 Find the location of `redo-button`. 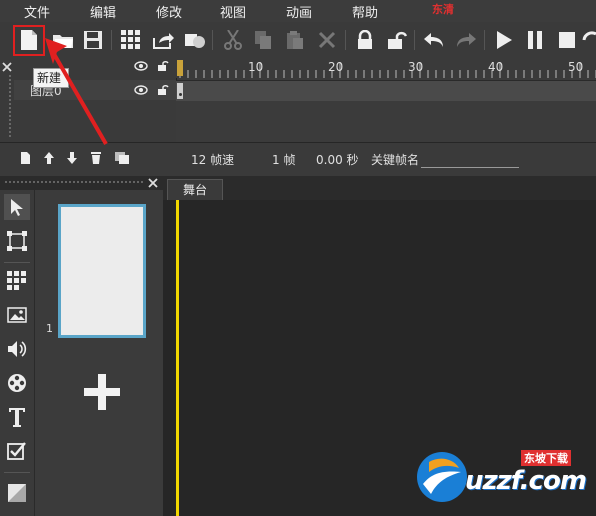

redo-button is located at coordinates (466, 40).